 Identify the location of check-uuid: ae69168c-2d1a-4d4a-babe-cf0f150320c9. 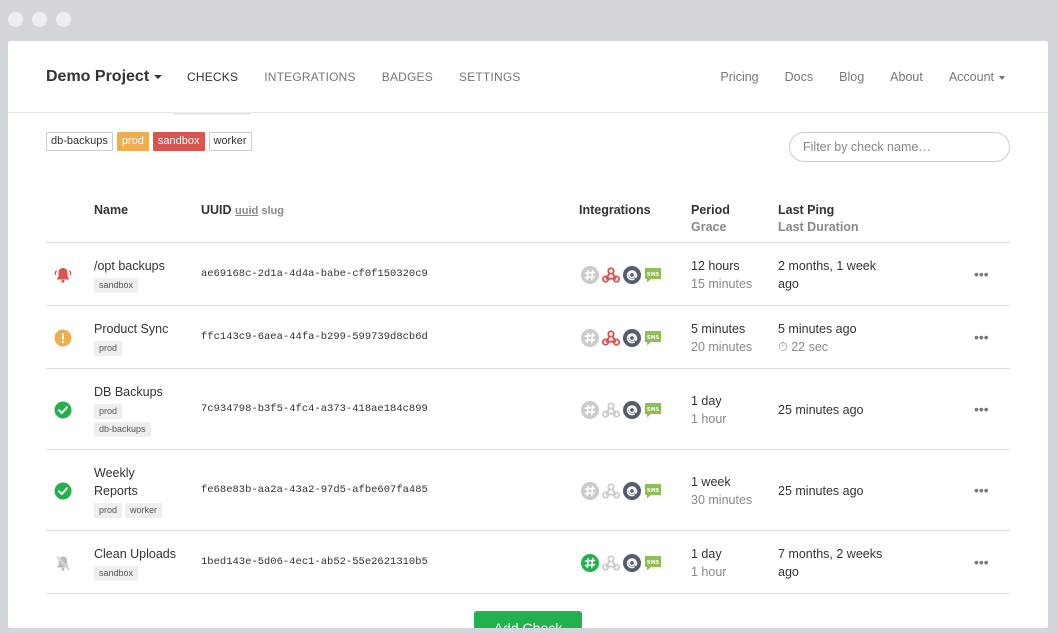
(314, 274).